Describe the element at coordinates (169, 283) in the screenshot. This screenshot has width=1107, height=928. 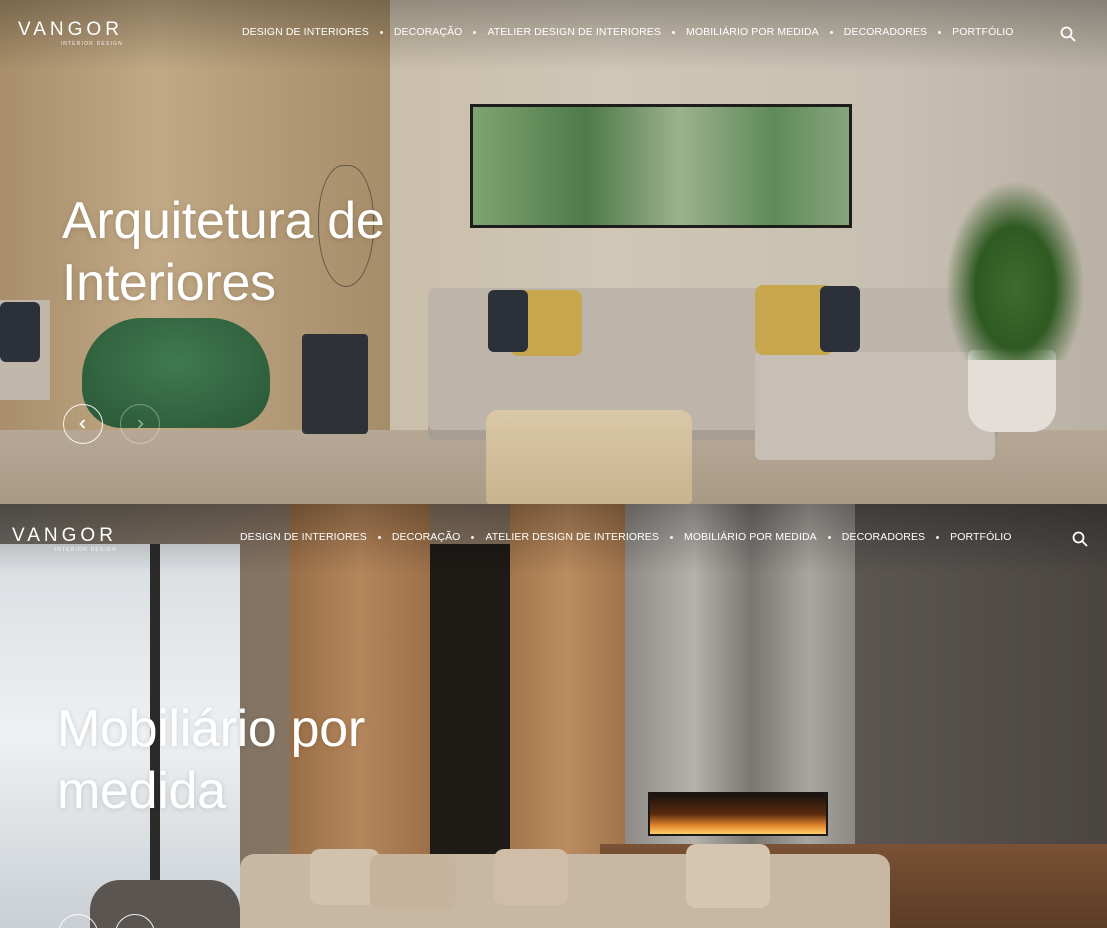
I see `slide-title-line: Interiores` at that location.